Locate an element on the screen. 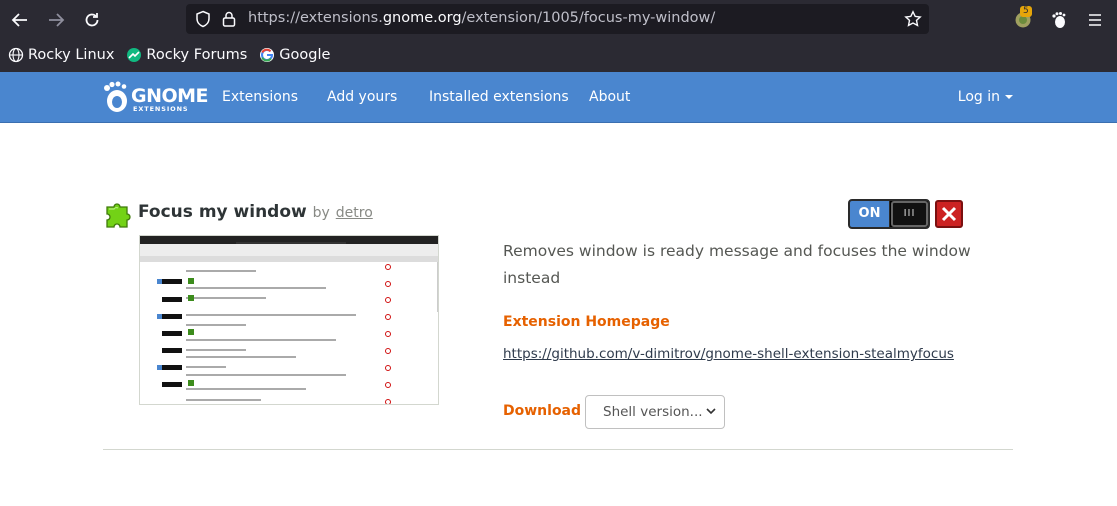 The width and height of the screenshot is (1117, 506). lock-icon is located at coordinates (229, 19).